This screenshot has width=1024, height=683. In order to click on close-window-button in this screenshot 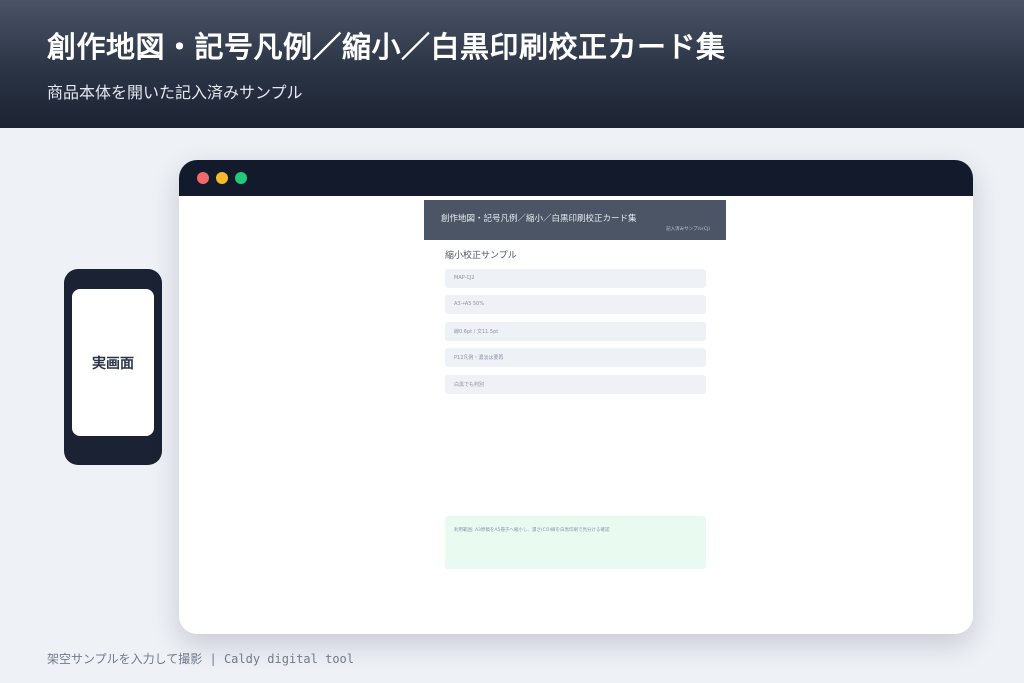, I will do `click(203, 178)`.